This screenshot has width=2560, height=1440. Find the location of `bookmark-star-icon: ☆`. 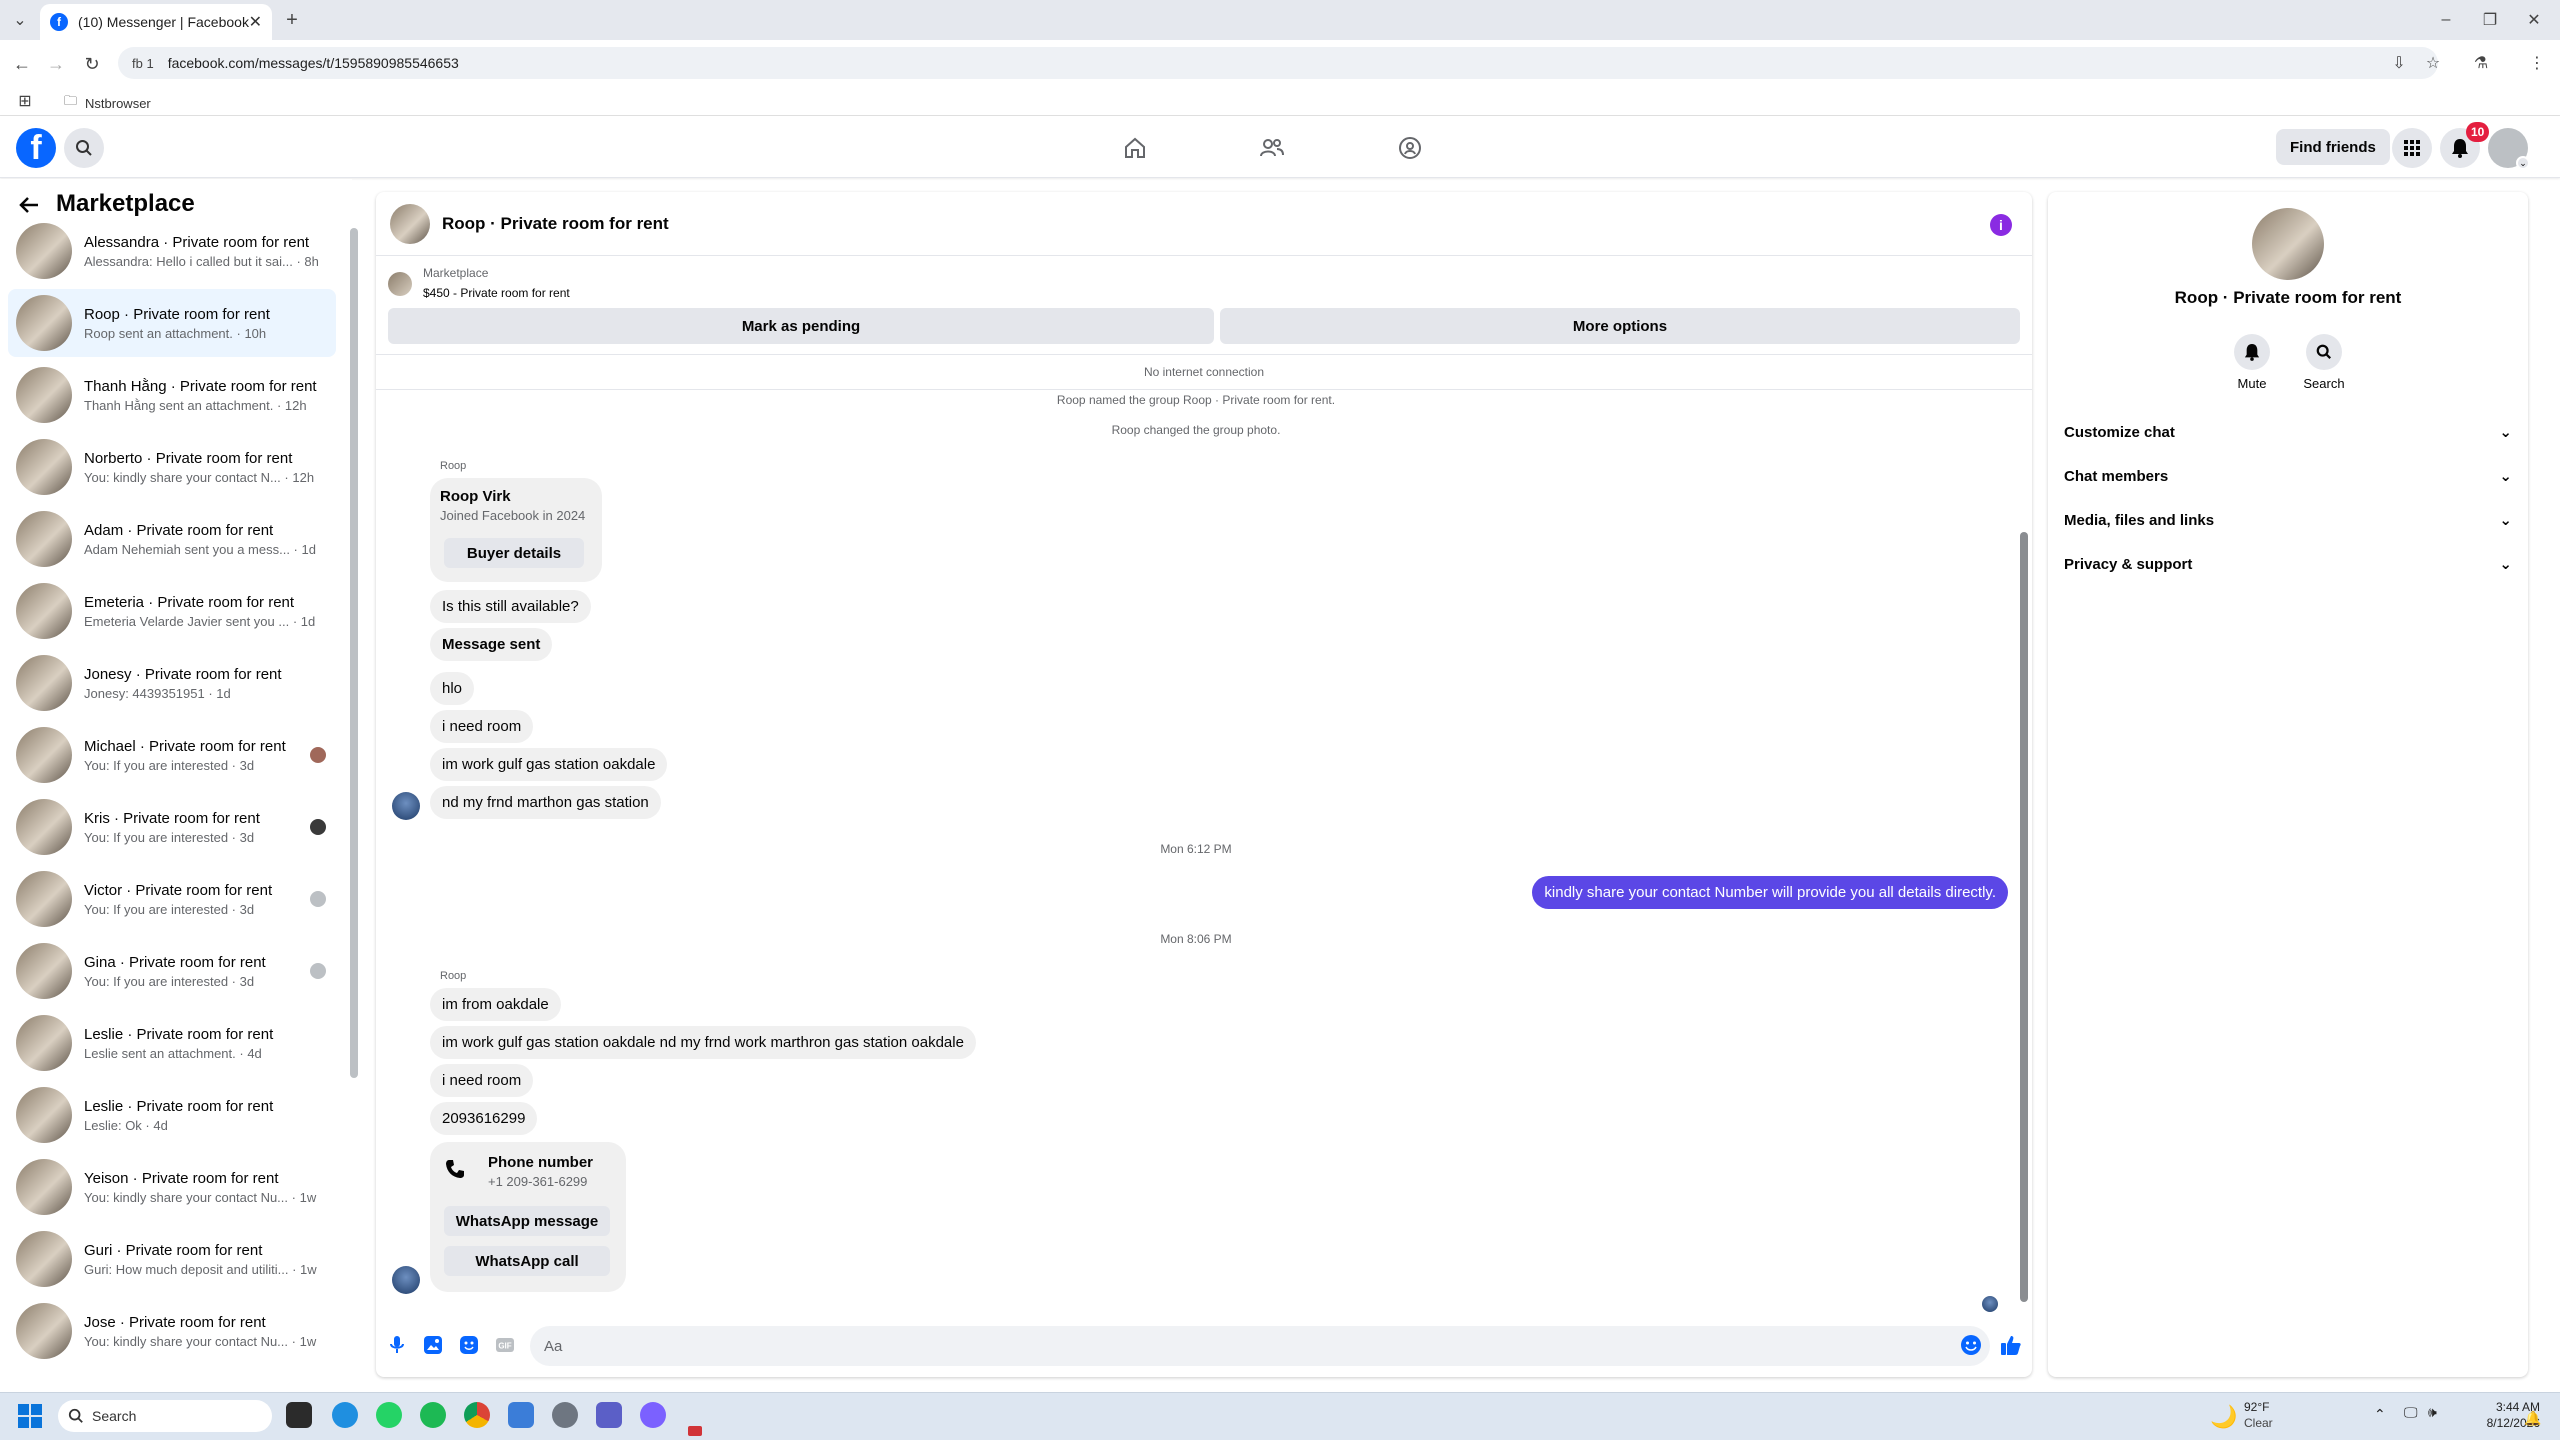

bookmark-star-icon: ☆ is located at coordinates (2433, 63).